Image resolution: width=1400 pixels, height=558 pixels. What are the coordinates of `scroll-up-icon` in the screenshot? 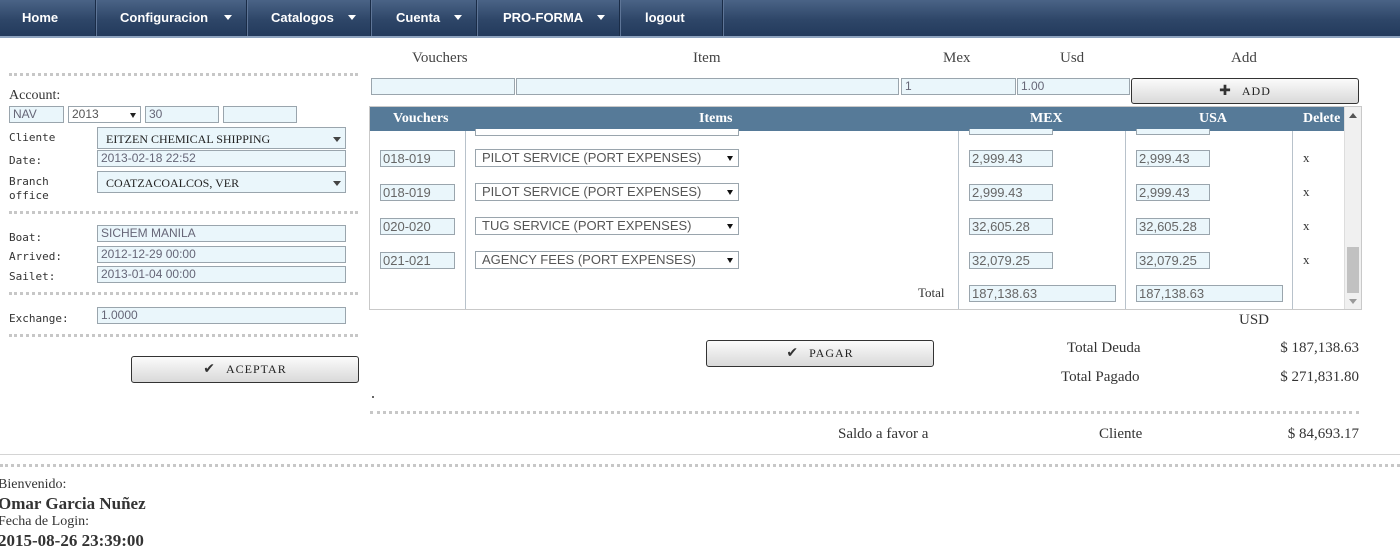 It's located at (1353, 115).